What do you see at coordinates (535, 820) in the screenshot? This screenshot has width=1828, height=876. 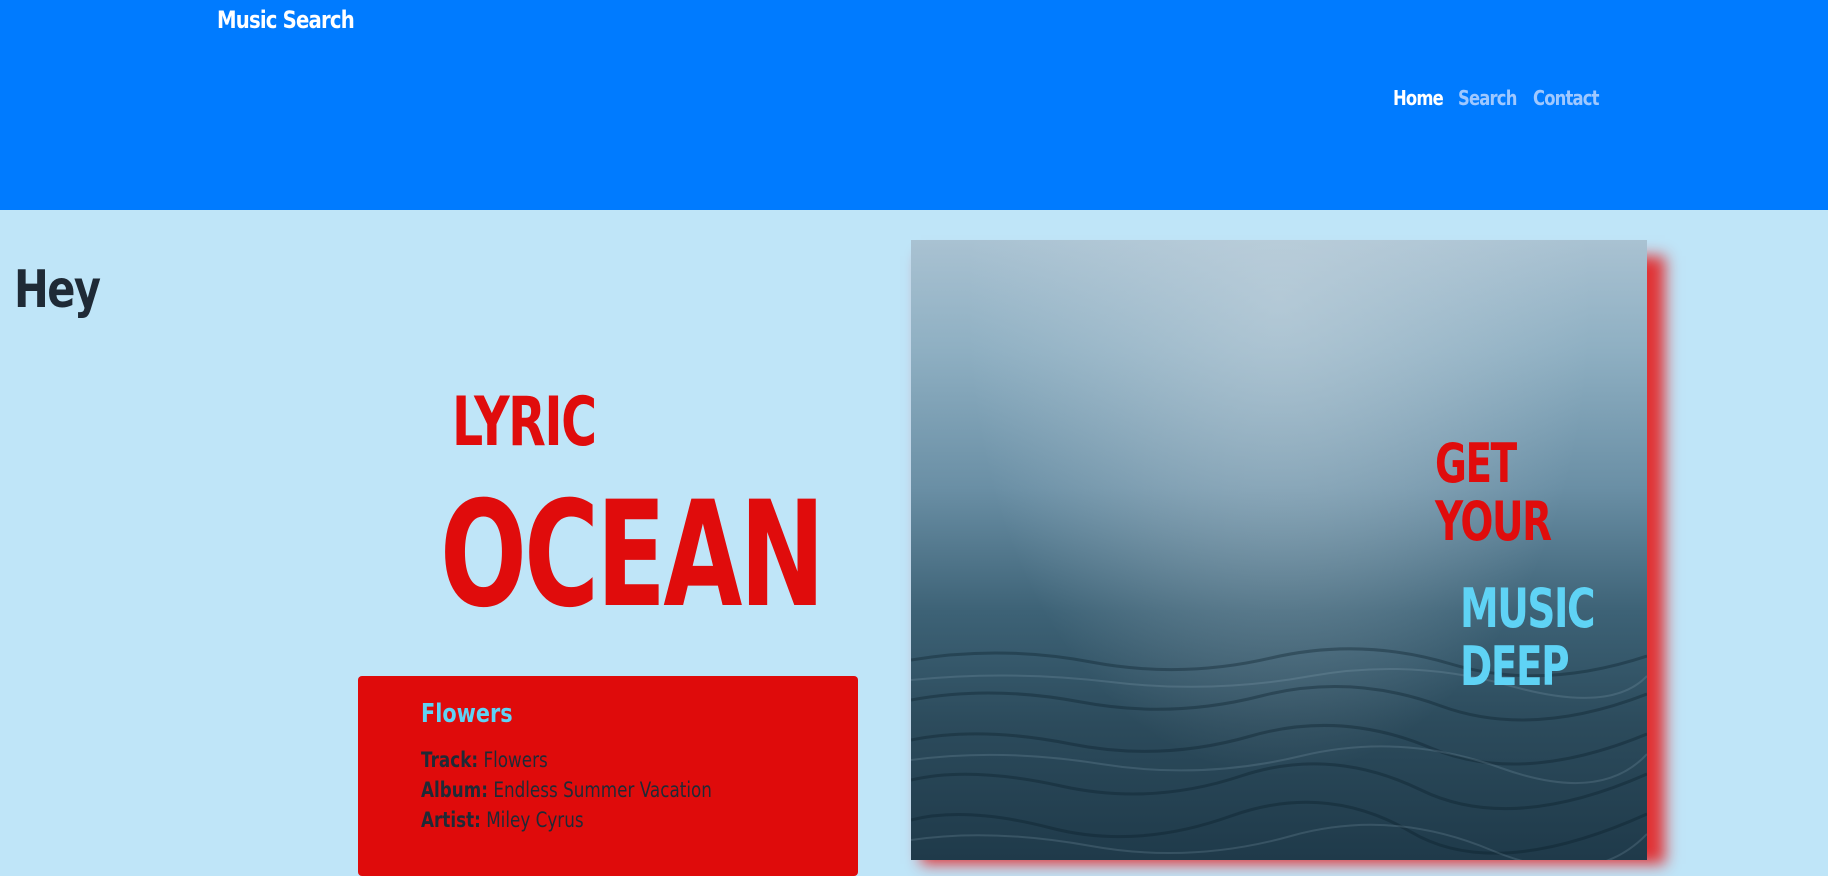 I see `artist-value: Miley Cyrus` at bounding box center [535, 820].